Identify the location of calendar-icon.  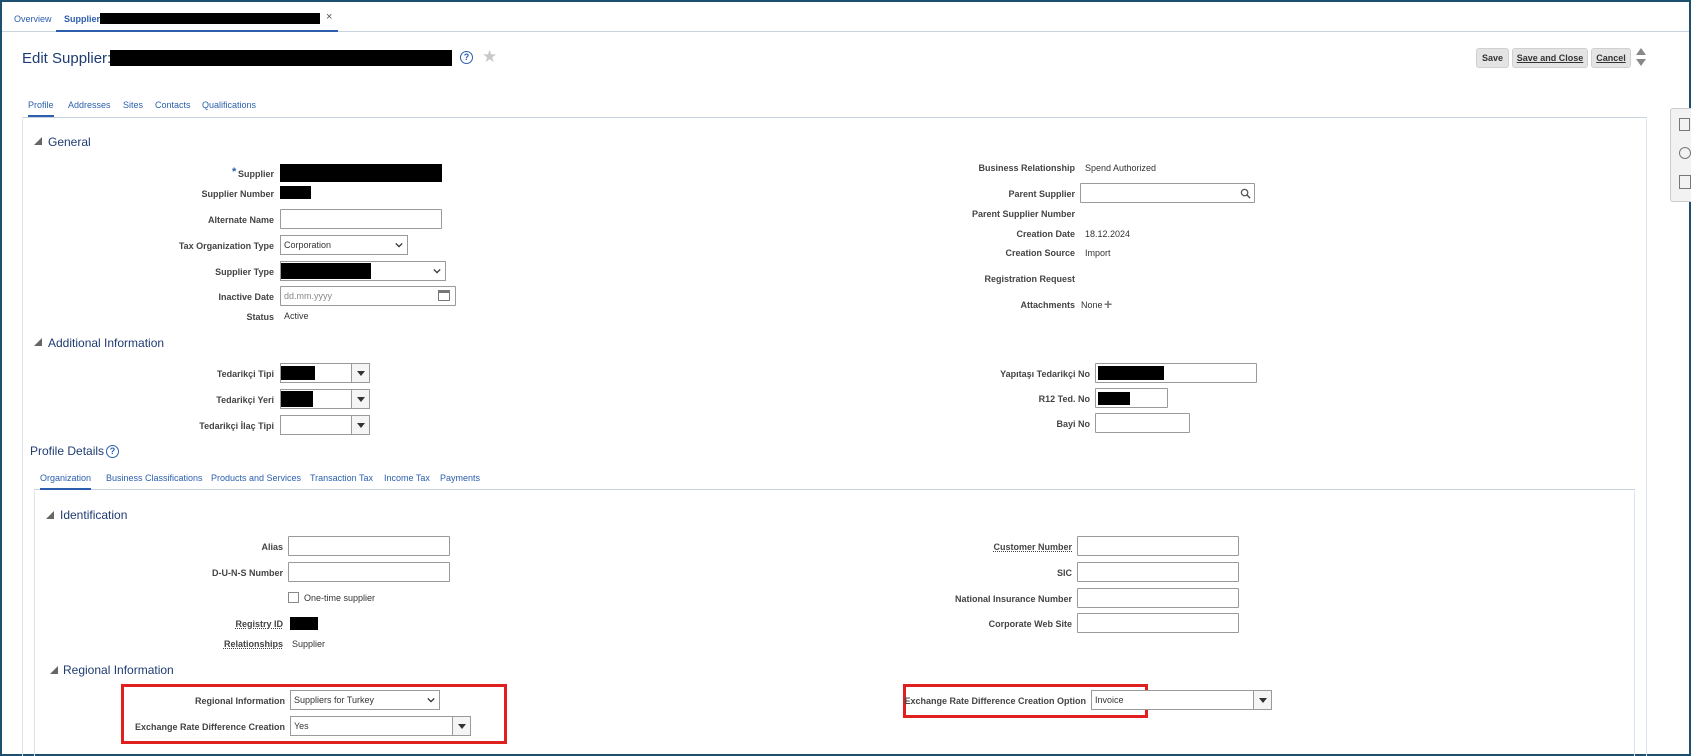
(444, 295).